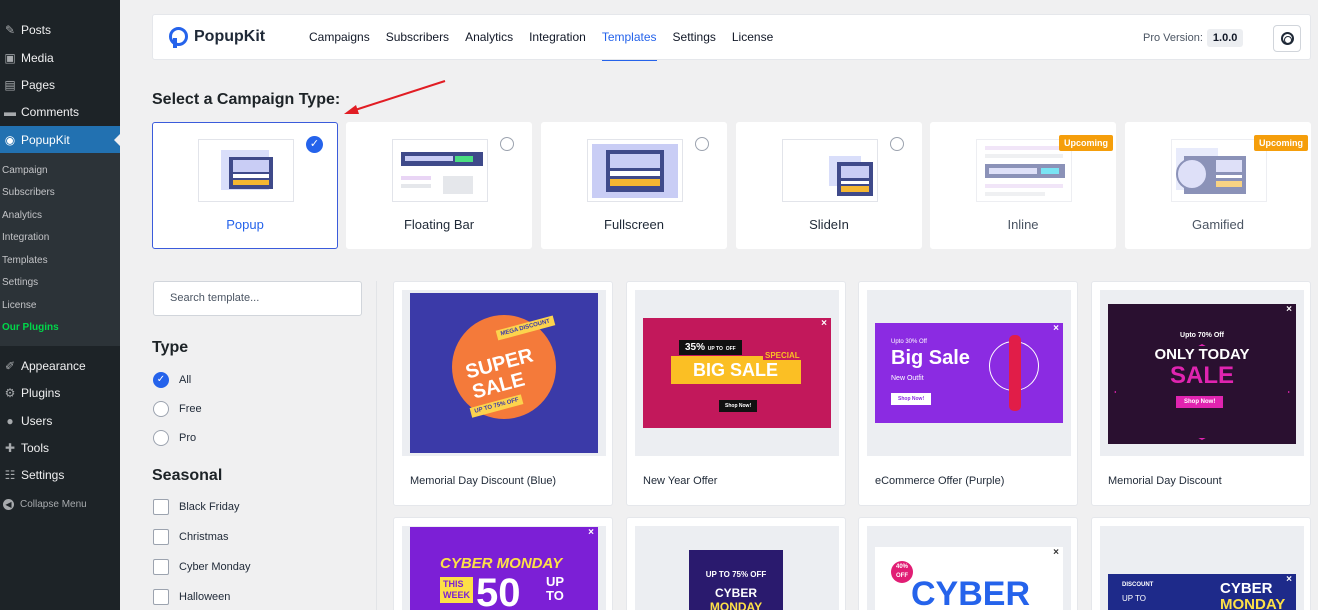 This screenshot has width=1318, height=610. I want to click on collapse-menu-button: ◀ Collapse Menu, so click(60, 504).